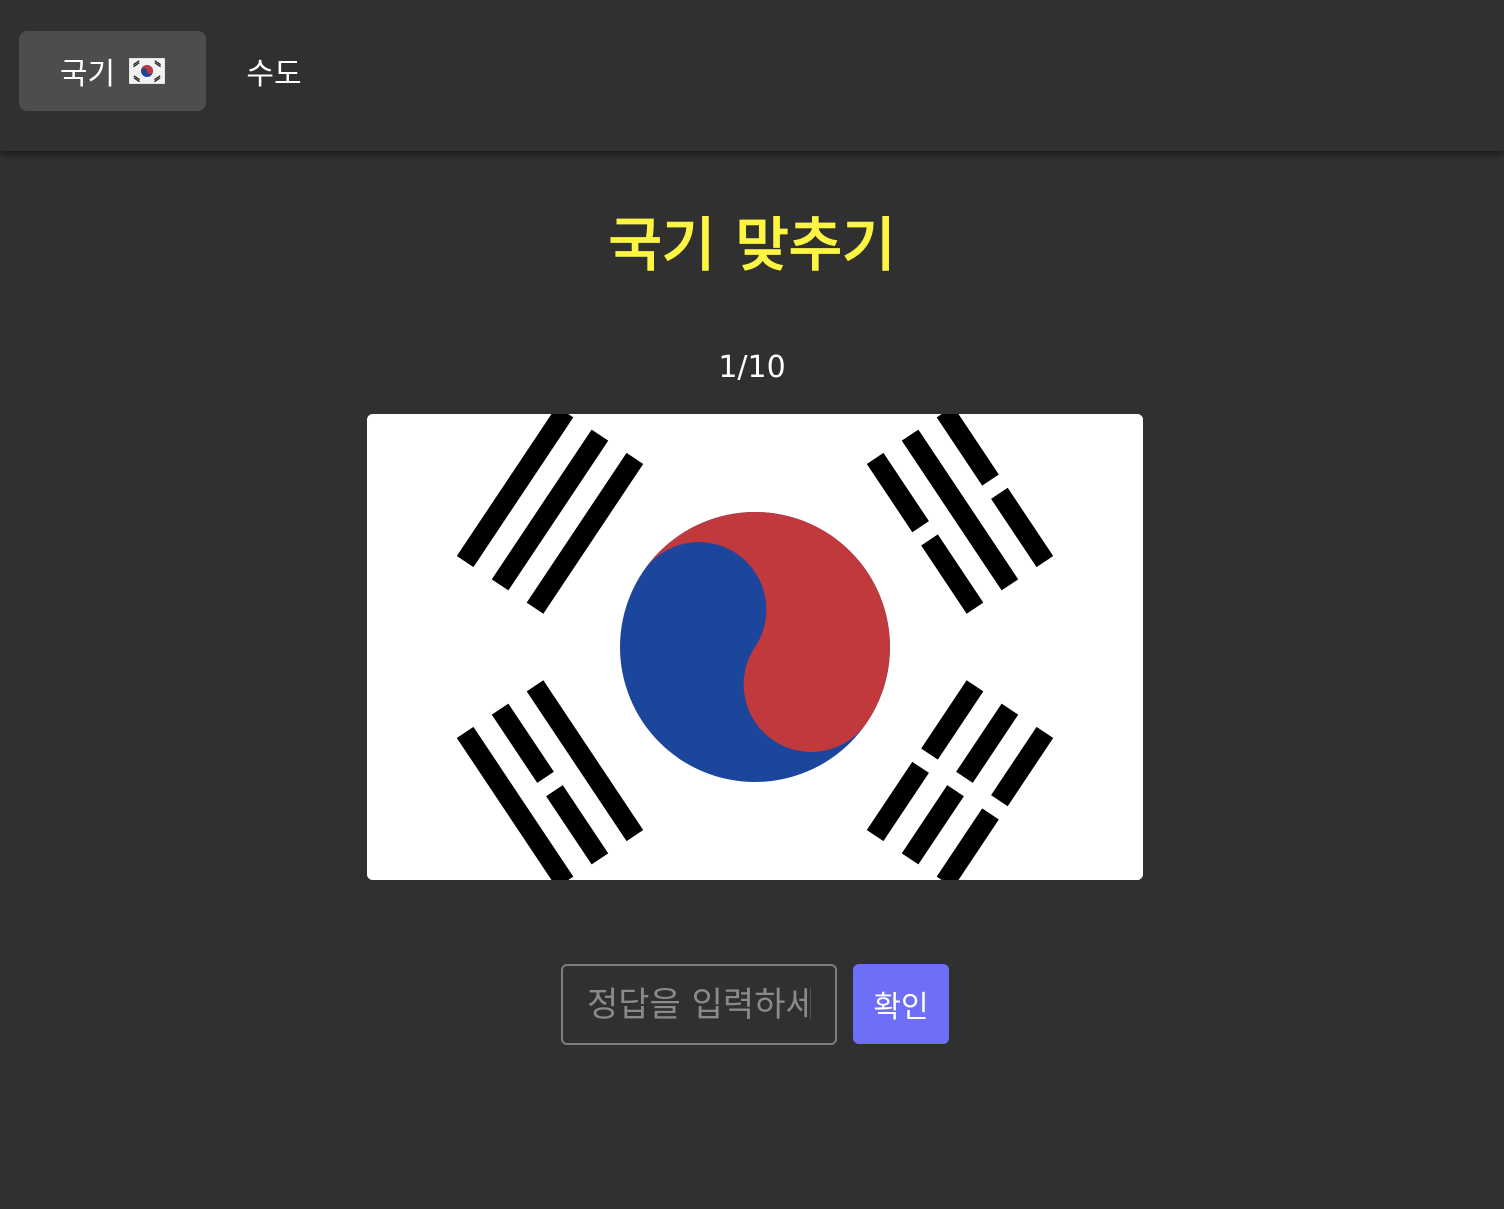 The image size is (1504, 1209). I want to click on page-title: 국기 맞추기, so click(752, 245).